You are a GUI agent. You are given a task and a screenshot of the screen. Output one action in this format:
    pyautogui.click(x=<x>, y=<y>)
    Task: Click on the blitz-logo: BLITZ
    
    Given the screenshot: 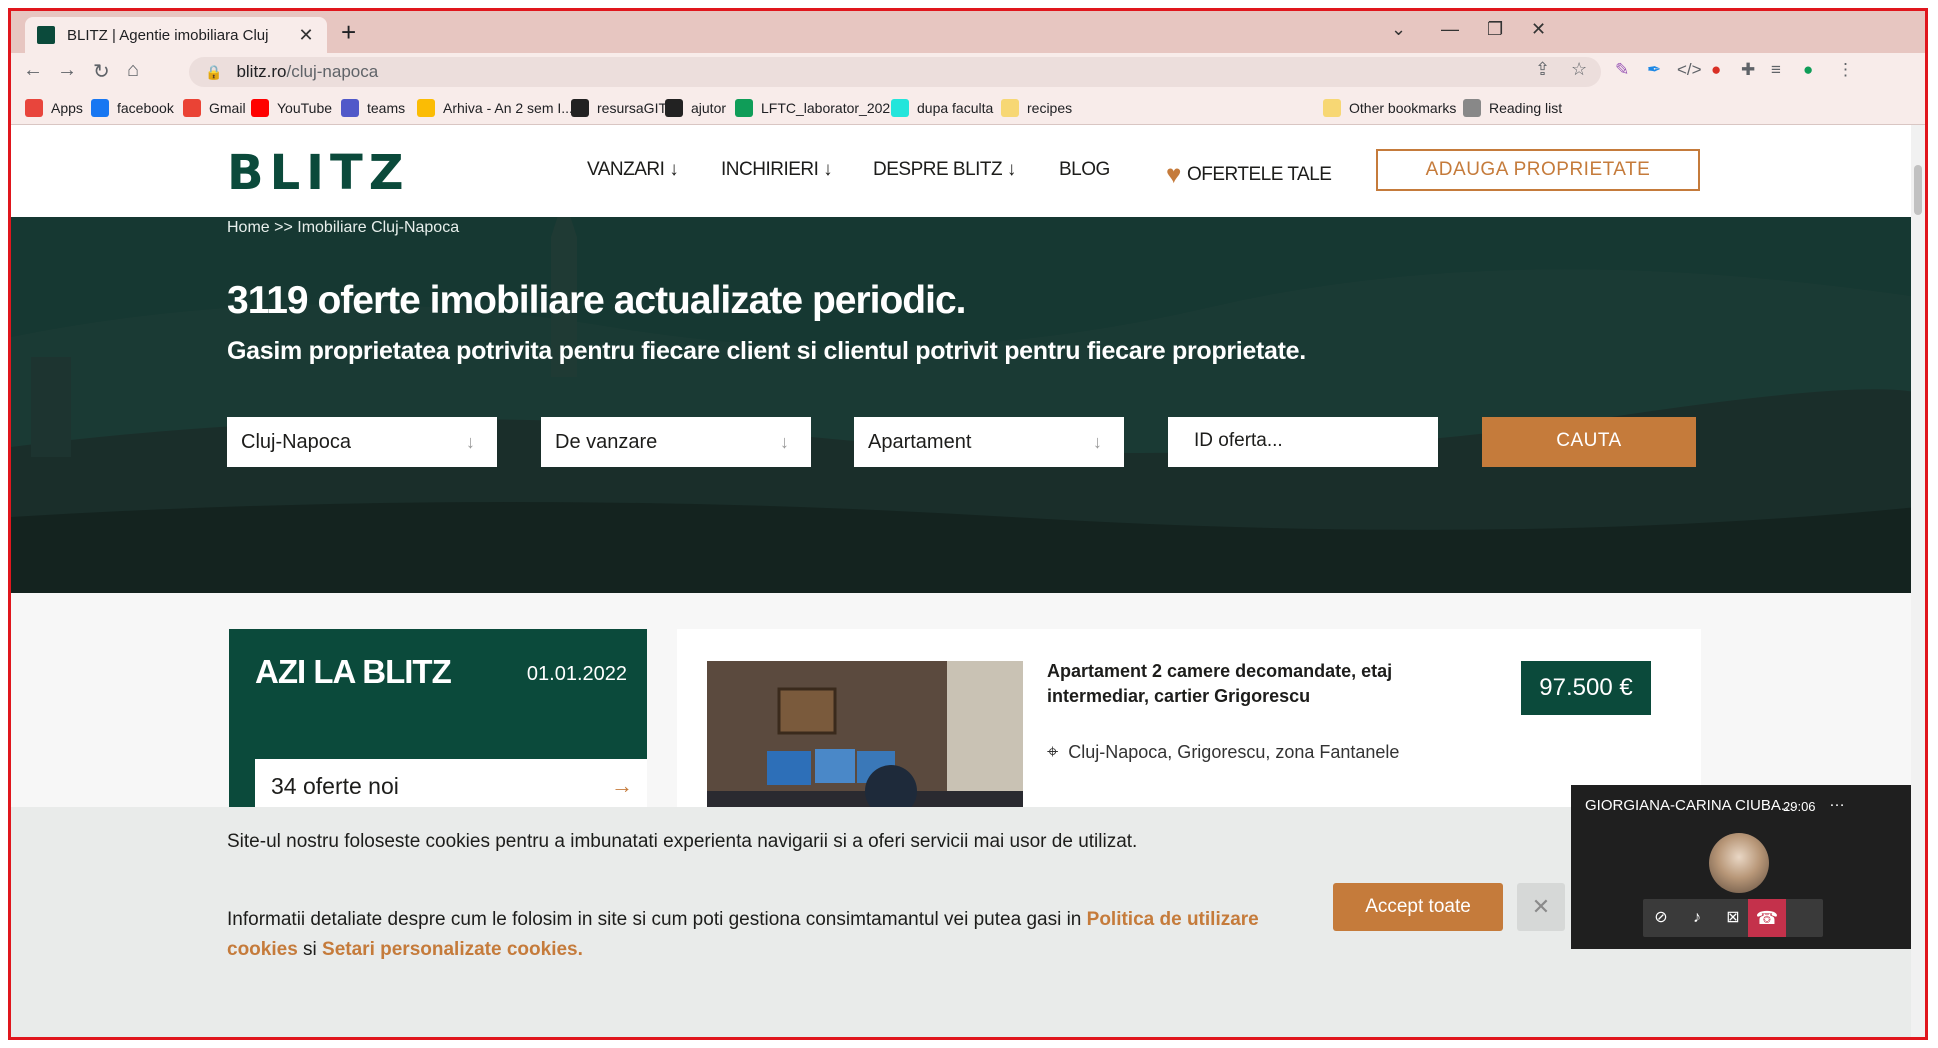 What is the action you would take?
    pyautogui.click(x=318, y=173)
    